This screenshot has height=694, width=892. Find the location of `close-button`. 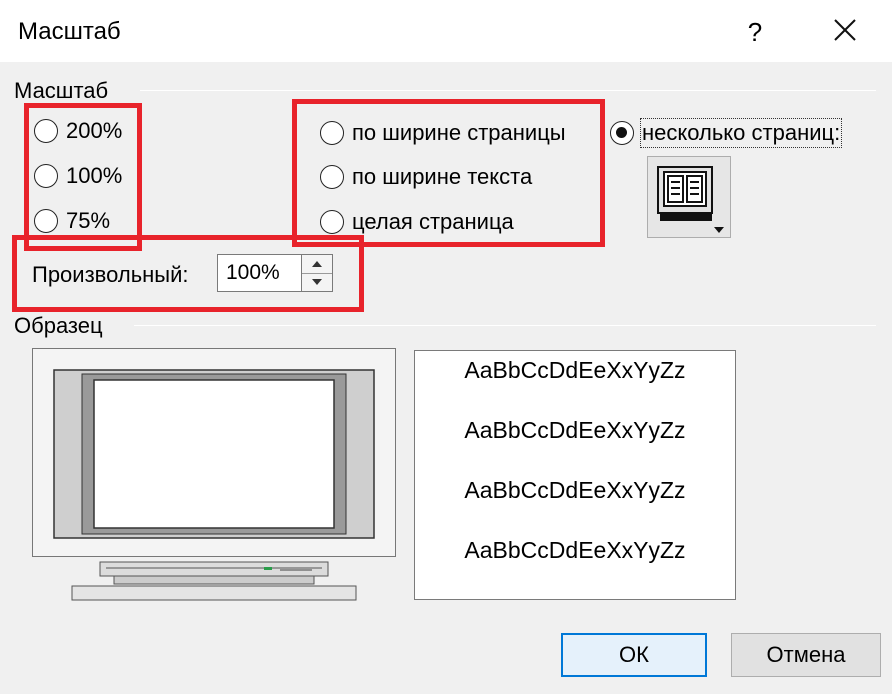

close-button is located at coordinates (845, 32).